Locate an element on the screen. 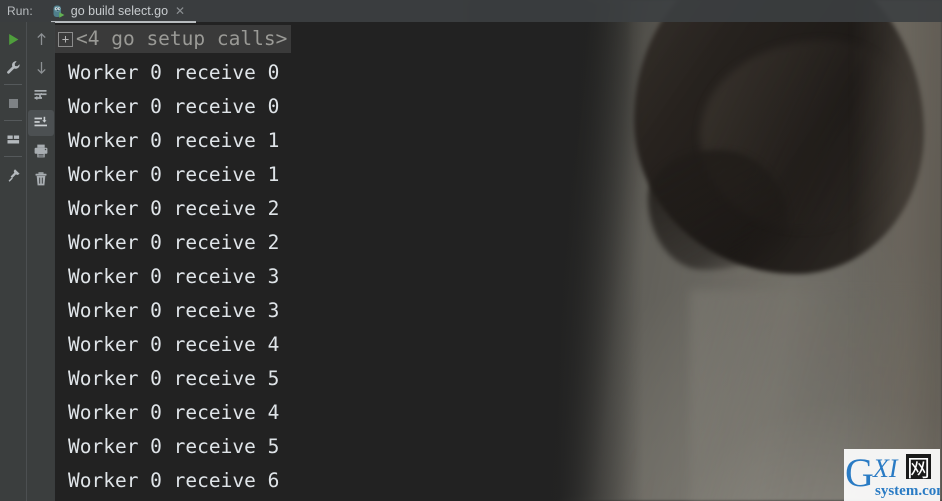  console-fold-line: + <4 go setup calls> is located at coordinates (498, 39).